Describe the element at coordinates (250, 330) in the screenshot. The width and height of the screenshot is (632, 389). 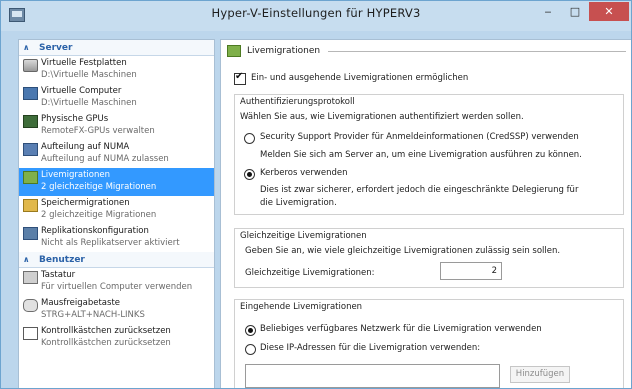
I see `any-network-radio` at that location.